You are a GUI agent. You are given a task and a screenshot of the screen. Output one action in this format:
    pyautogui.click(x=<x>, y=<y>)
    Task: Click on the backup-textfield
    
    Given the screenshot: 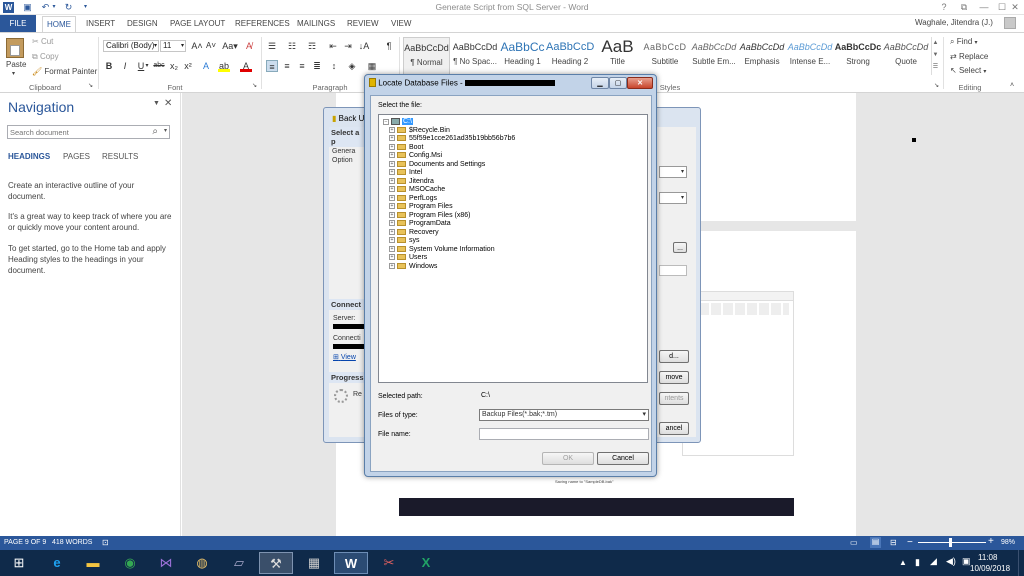 What is the action you would take?
    pyautogui.click(x=673, y=270)
    